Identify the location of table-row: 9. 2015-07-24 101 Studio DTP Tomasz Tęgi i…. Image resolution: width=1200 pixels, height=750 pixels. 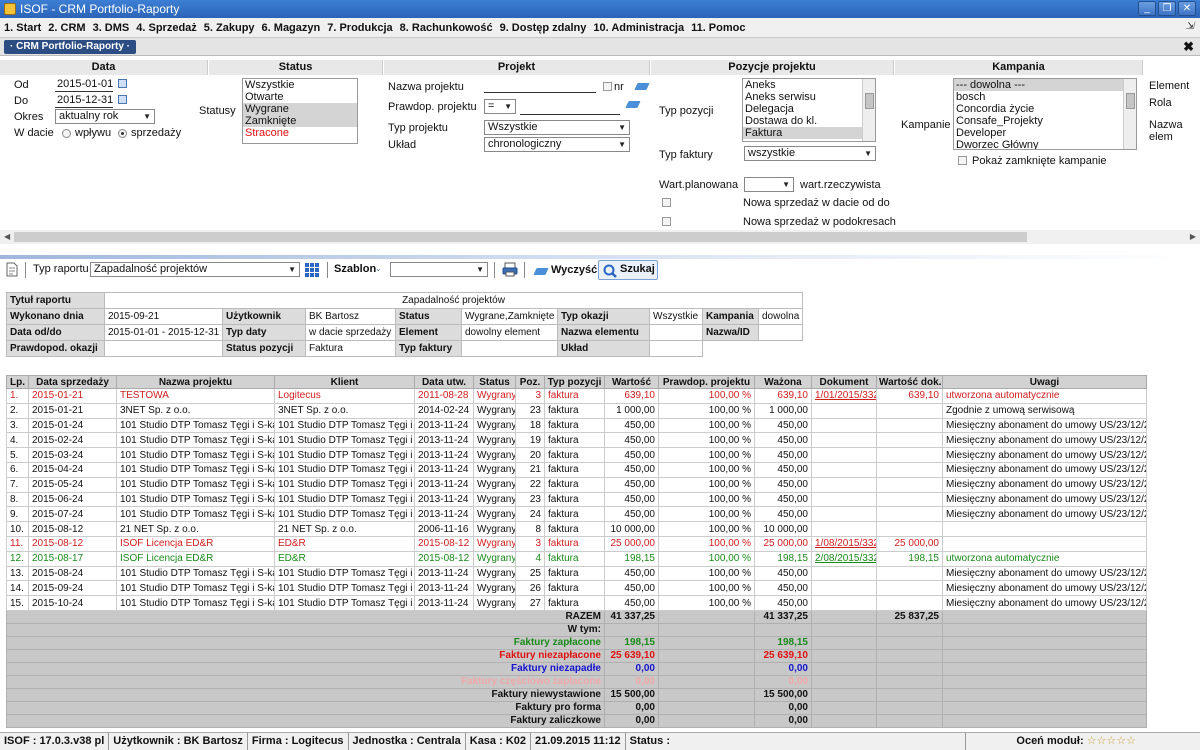
(576, 514).